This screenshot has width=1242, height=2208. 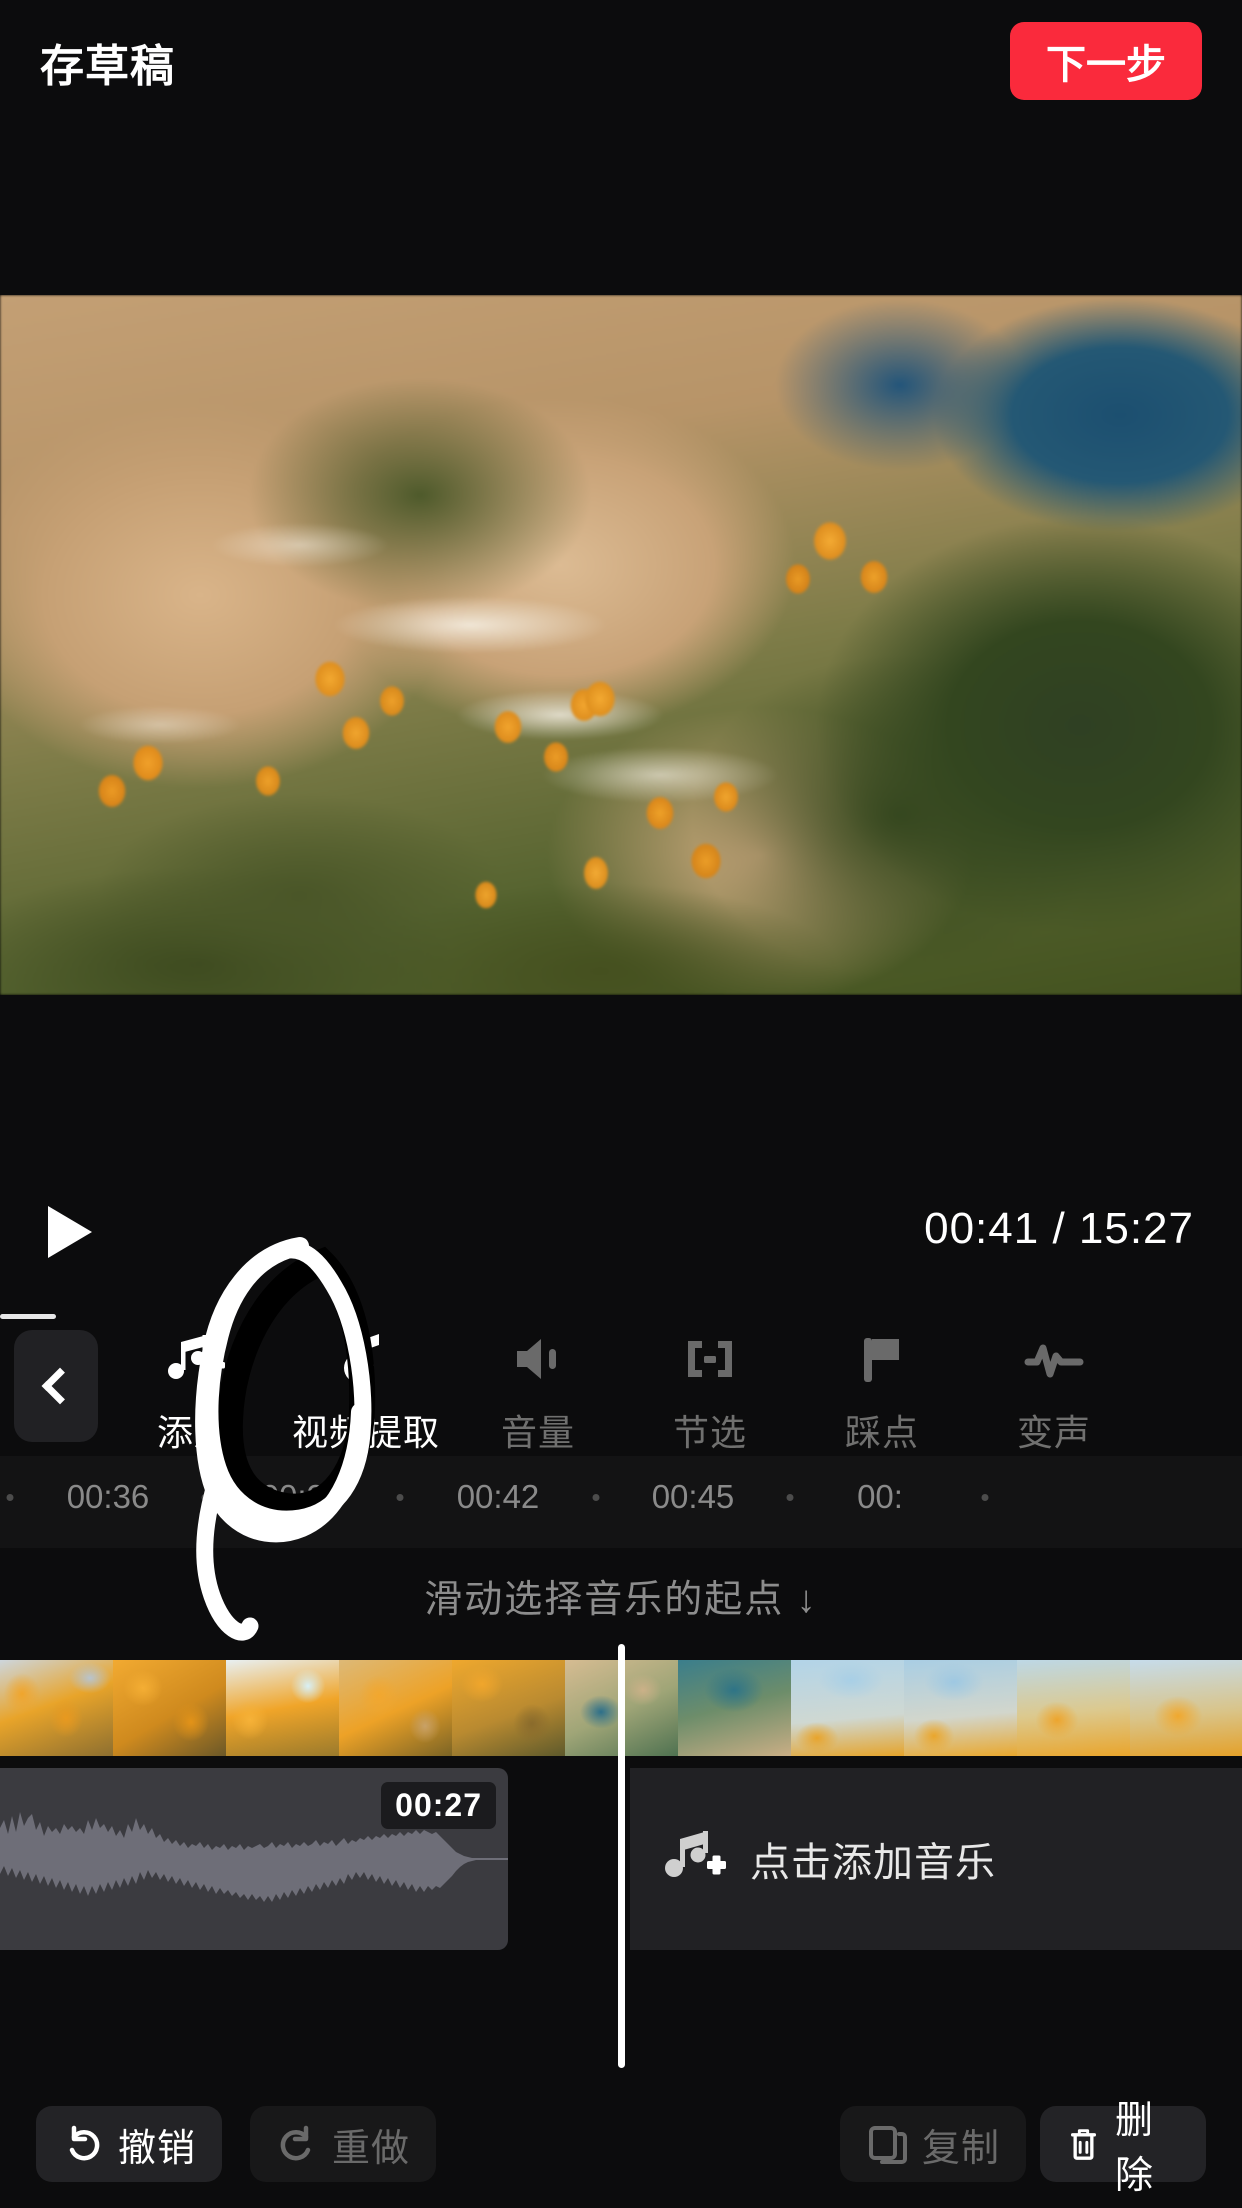 What do you see at coordinates (881, 1432) in the screenshot?
I see `tool-label: 踩点` at bounding box center [881, 1432].